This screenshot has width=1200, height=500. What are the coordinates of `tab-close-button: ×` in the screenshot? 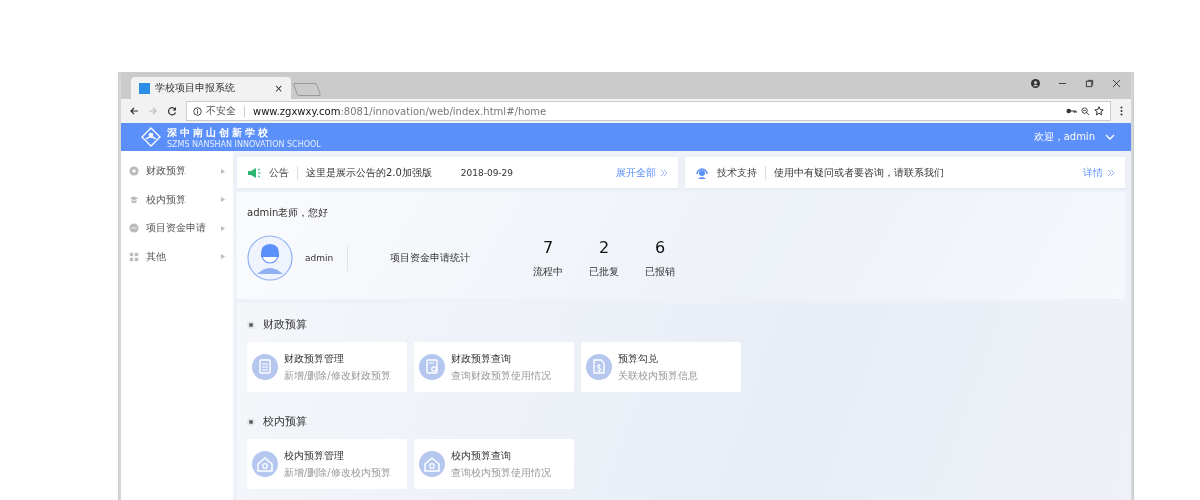 It's located at (278, 88).